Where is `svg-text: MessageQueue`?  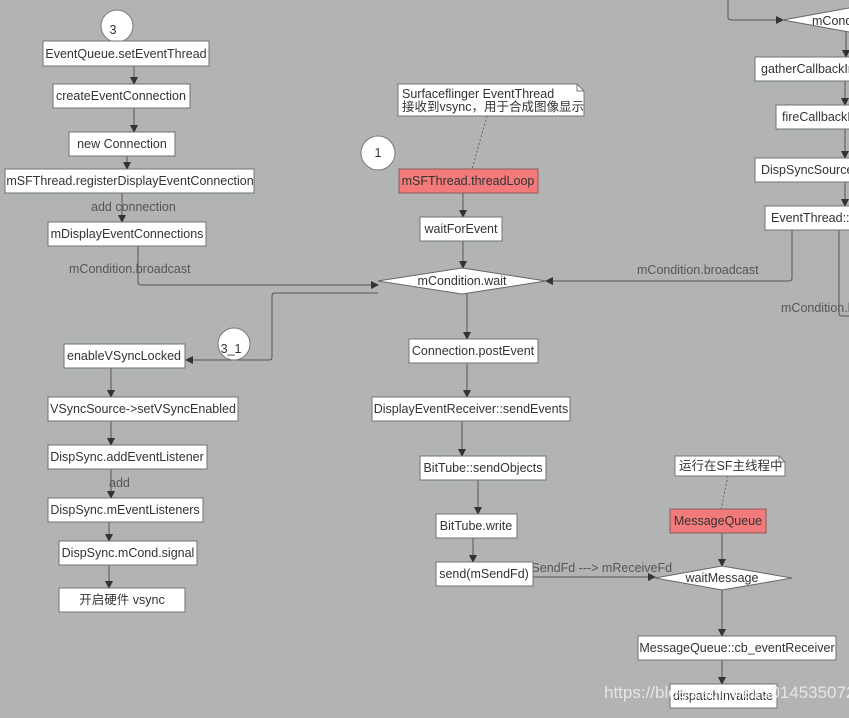
svg-text: MessageQueue is located at coordinates (718, 521).